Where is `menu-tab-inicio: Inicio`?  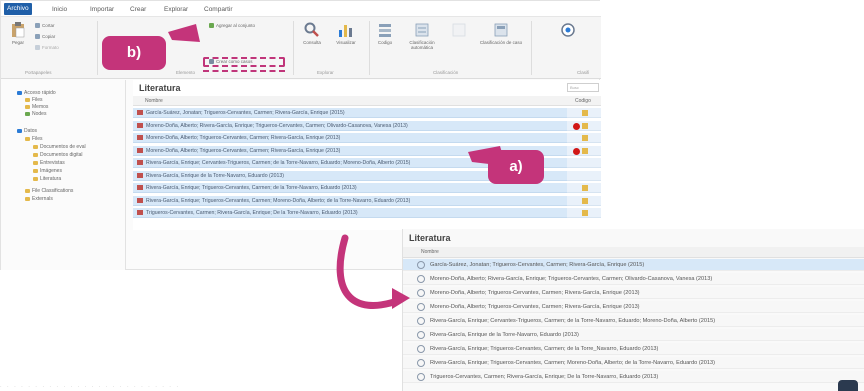
menu-tab-inicio: Inicio is located at coordinates (59, 9).